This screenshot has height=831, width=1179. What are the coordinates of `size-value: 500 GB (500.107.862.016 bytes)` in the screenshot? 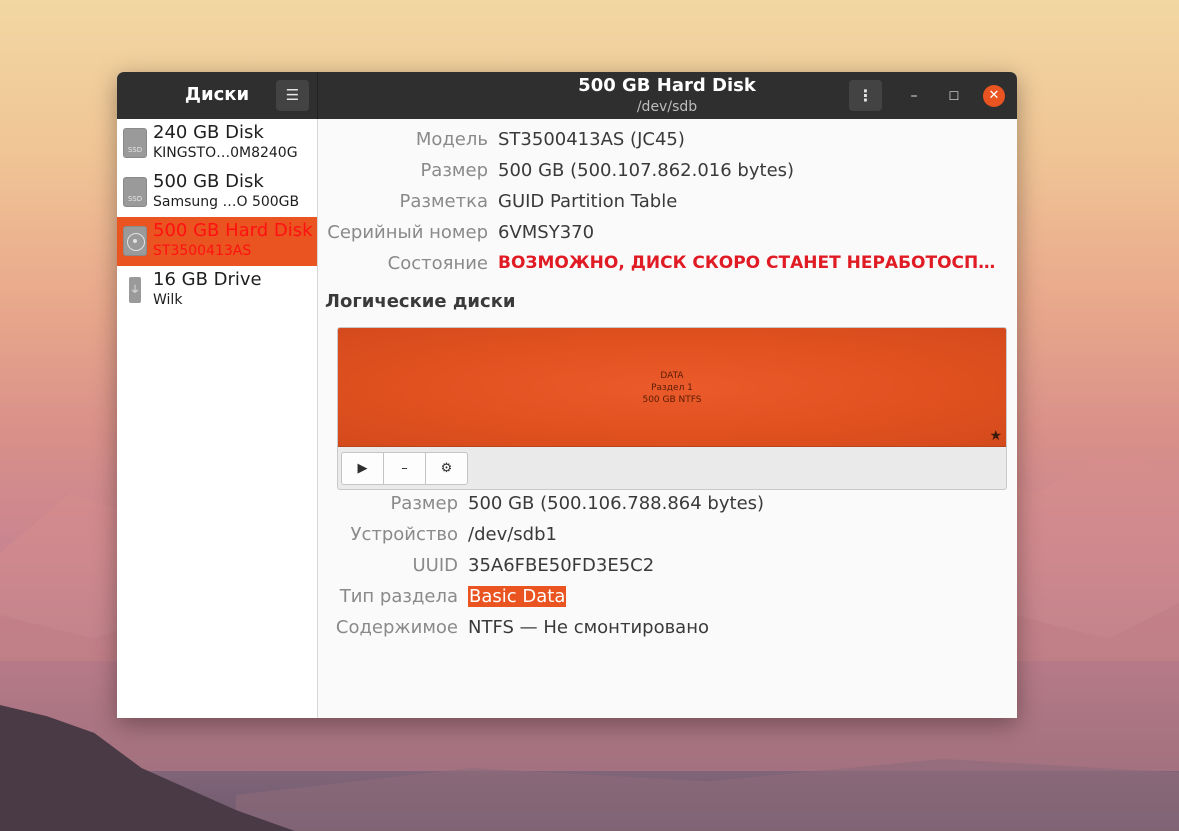 It's located at (646, 170).